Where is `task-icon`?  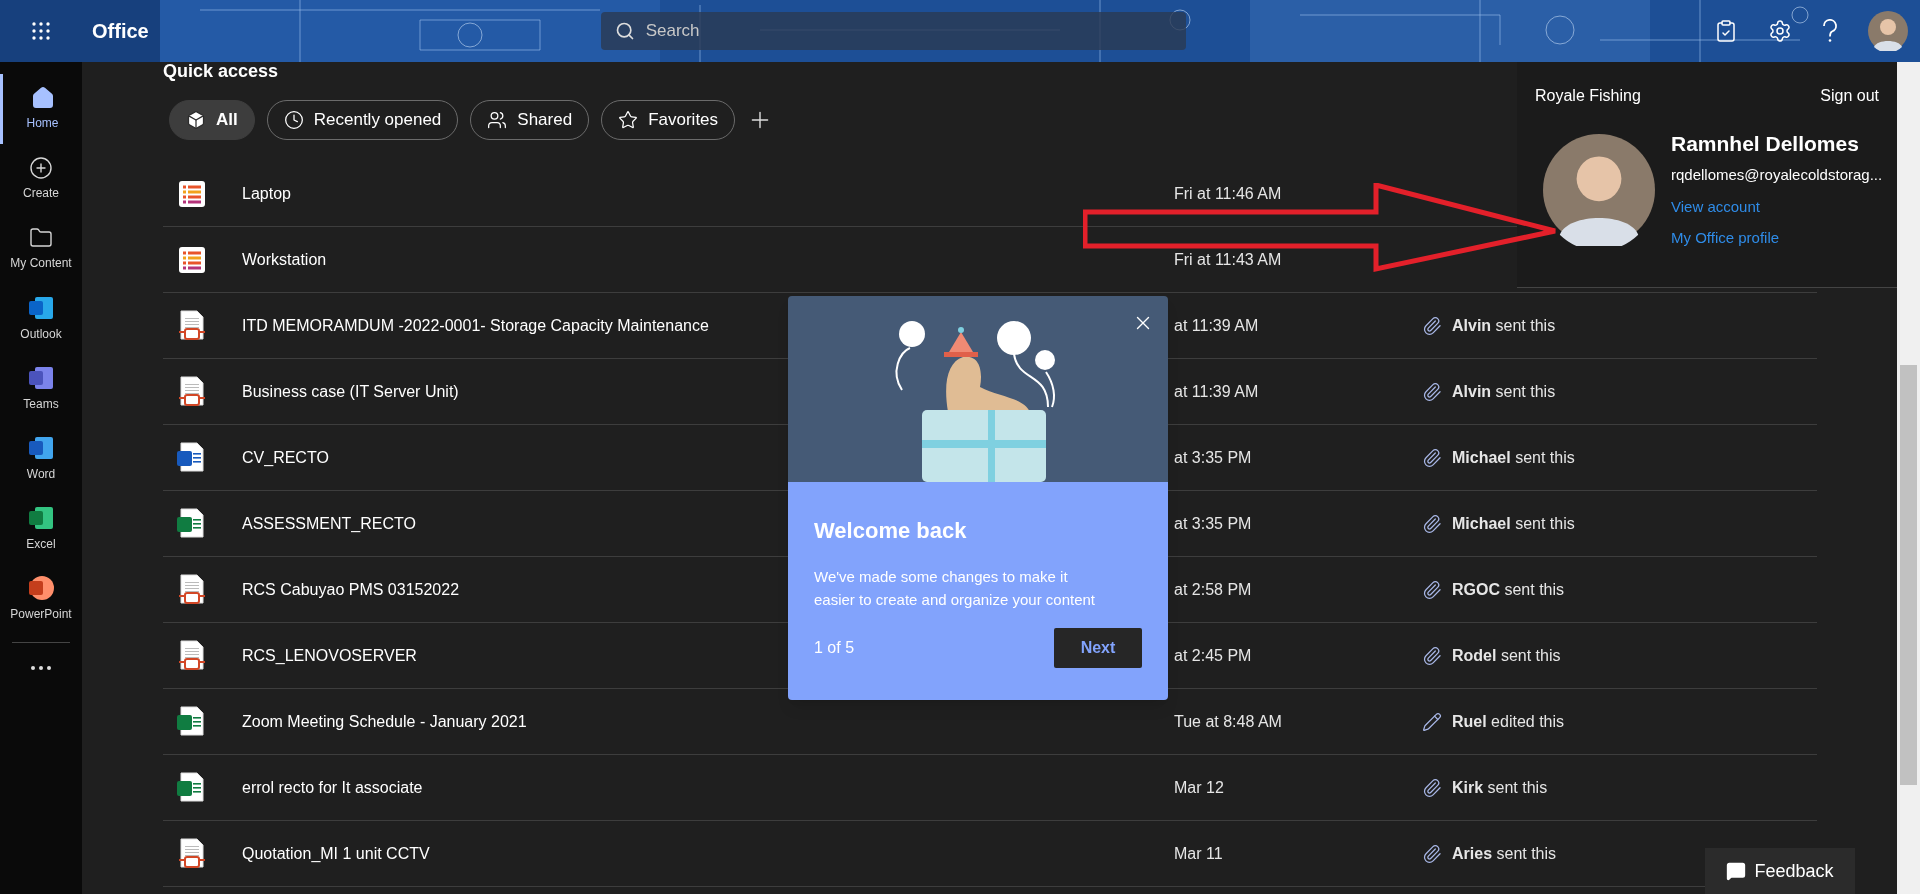 task-icon is located at coordinates (1726, 31).